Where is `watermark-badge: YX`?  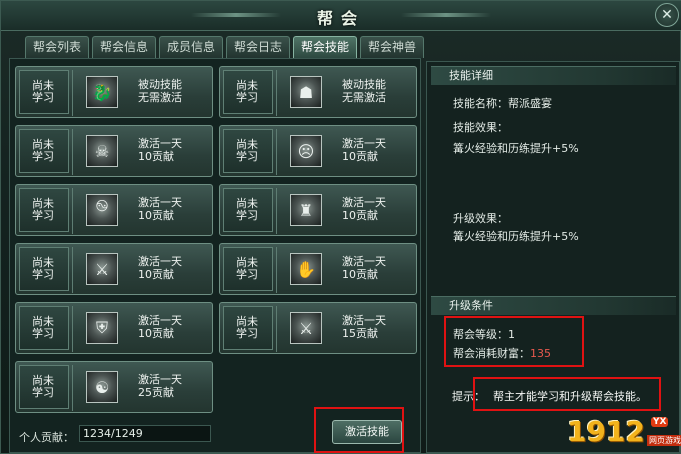 watermark-badge: YX is located at coordinates (660, 422).